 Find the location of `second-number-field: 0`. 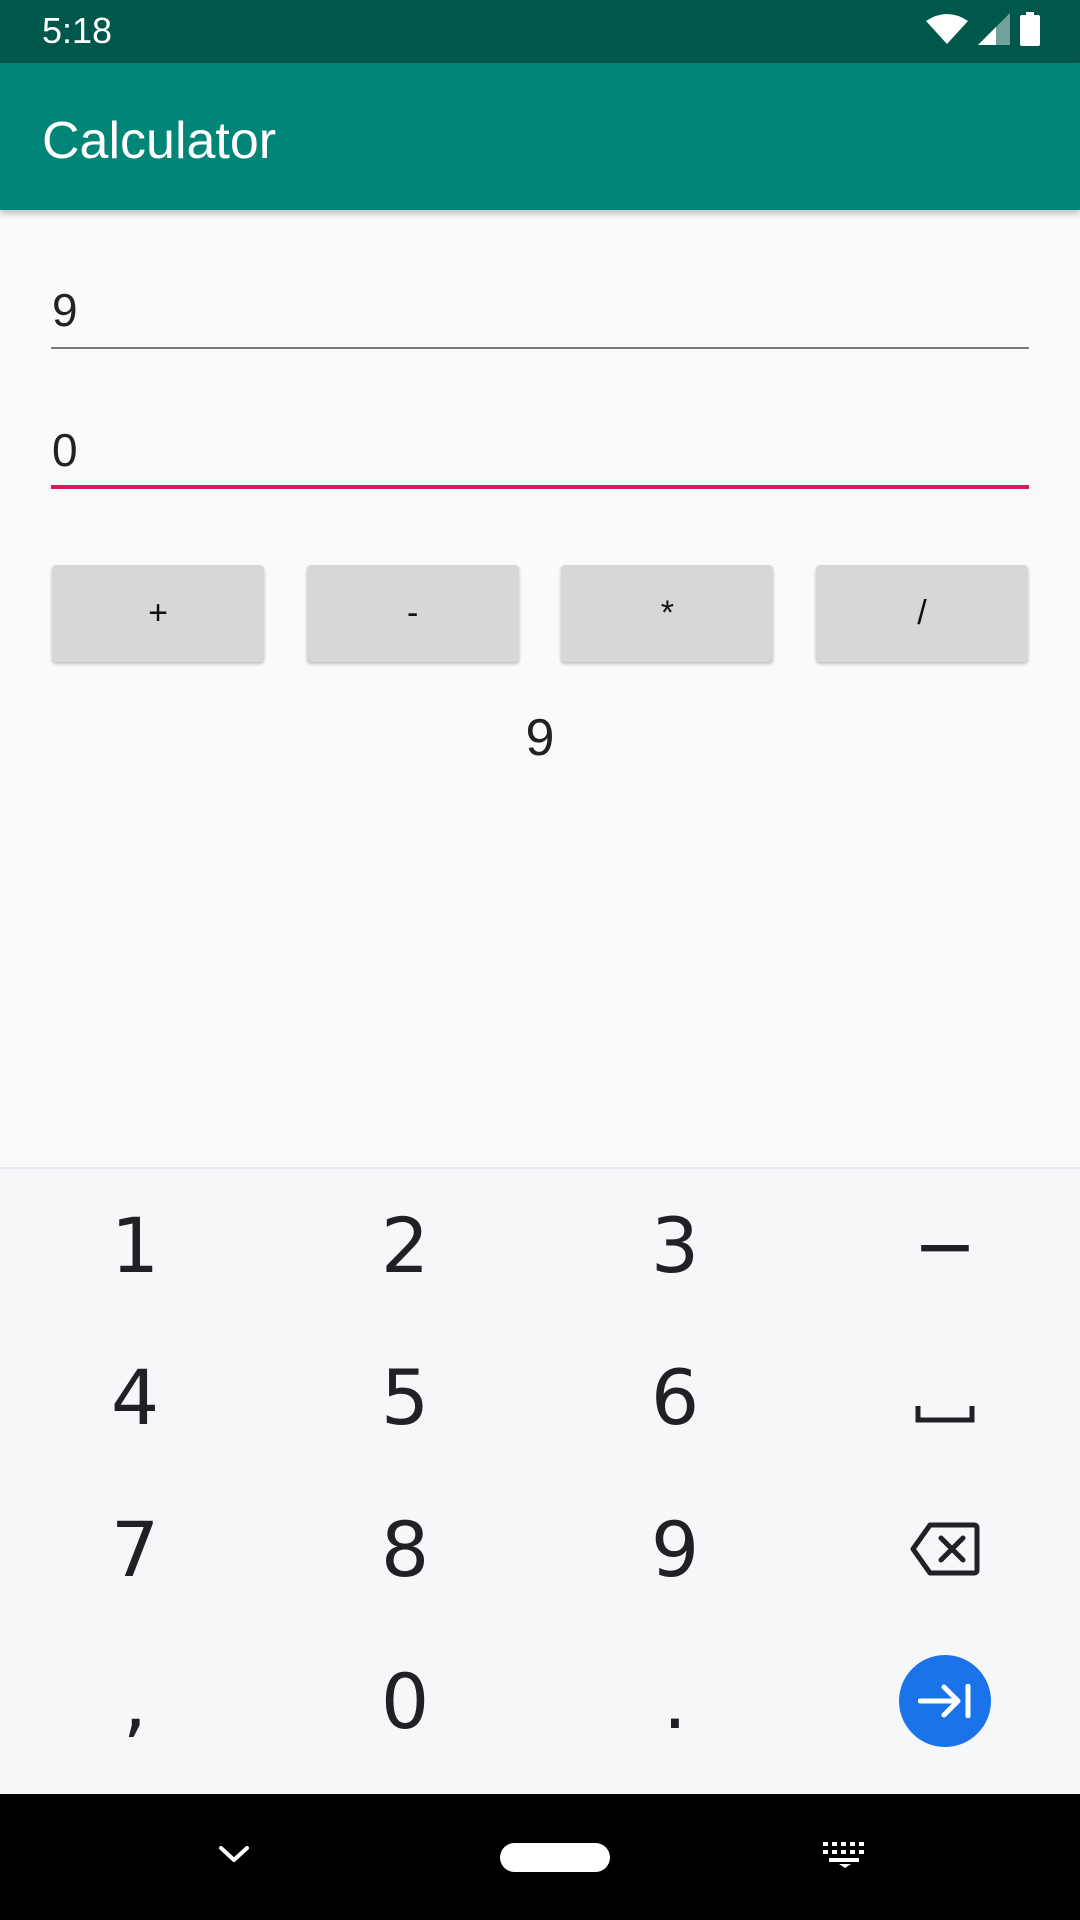

second-number-field: 0 is located at coordinates (540, 455).